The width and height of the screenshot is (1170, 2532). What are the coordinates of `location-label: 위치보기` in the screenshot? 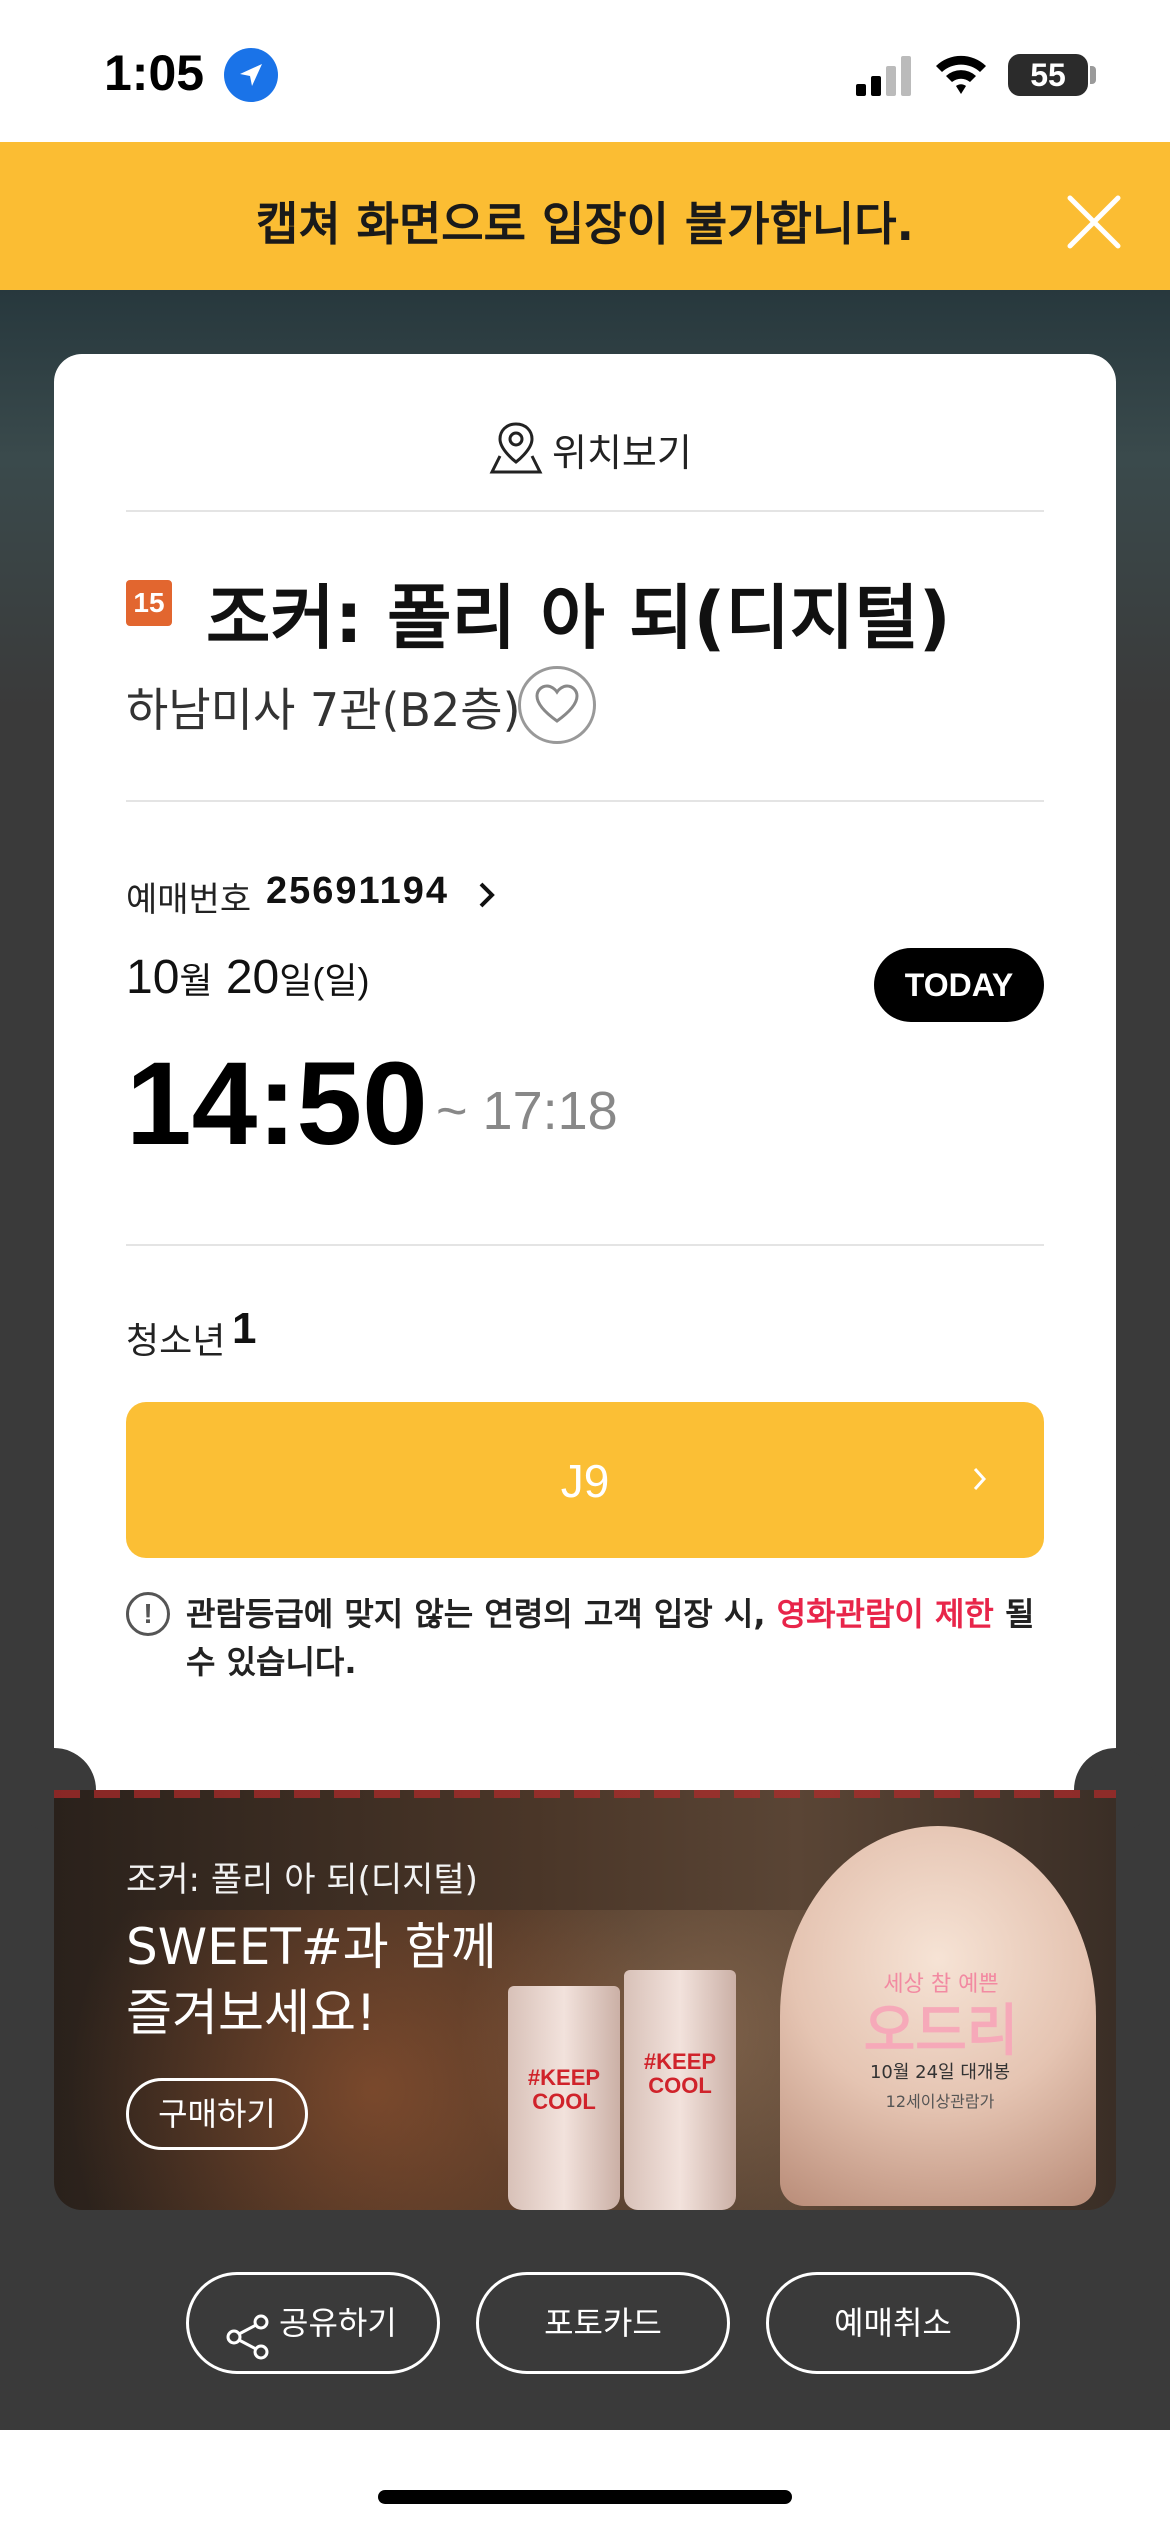 It's located at (622, 453).